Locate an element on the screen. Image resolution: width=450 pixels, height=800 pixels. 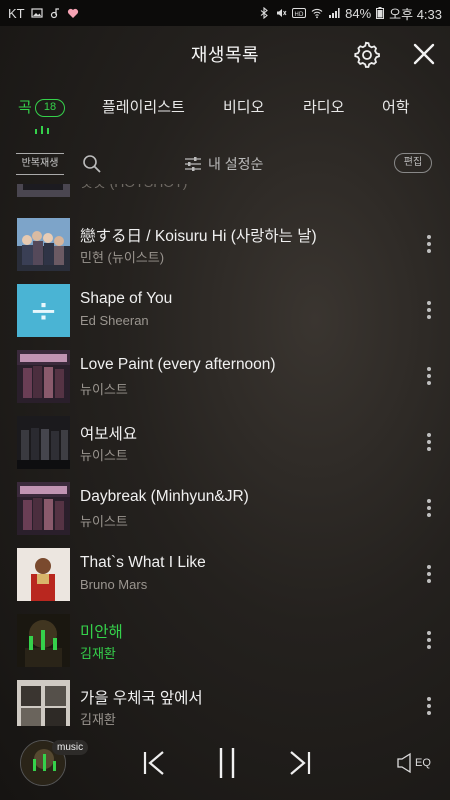
page-title: 재생목록 is located at coordinates (225, 55).